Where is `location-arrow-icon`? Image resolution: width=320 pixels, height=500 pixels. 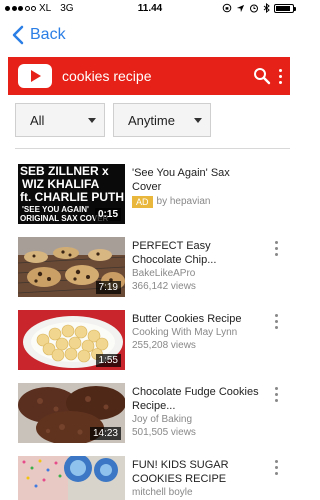
location-arrow-icon is located at coordinates (240, 8).